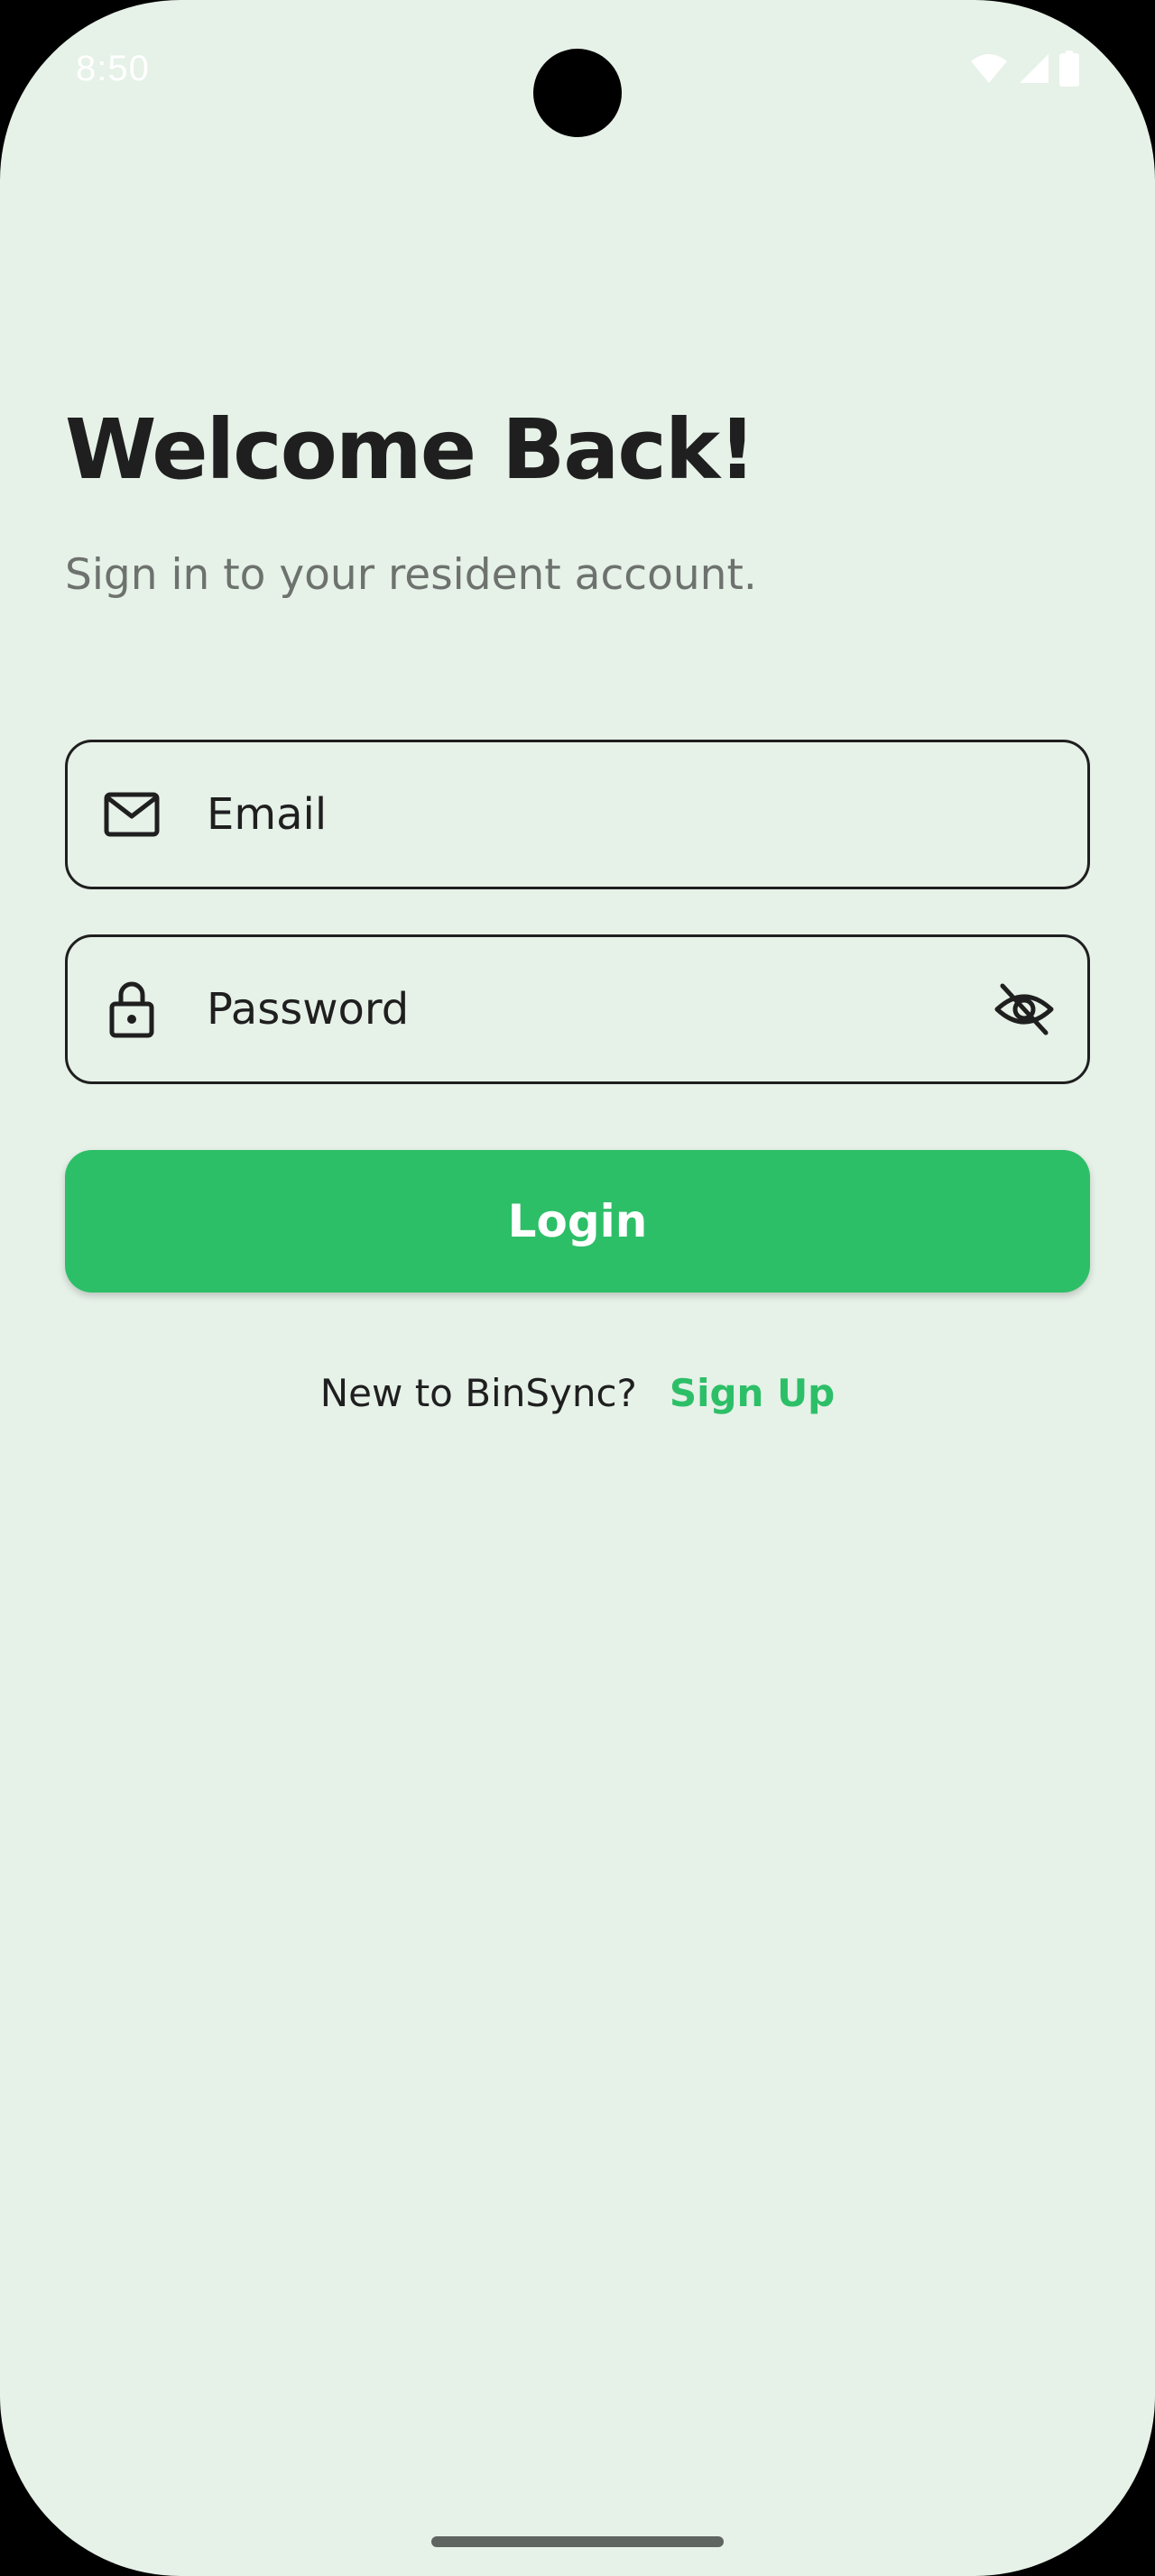  I want to click on signup-prompt-text: New to BinSync?, so click(478, 1393).